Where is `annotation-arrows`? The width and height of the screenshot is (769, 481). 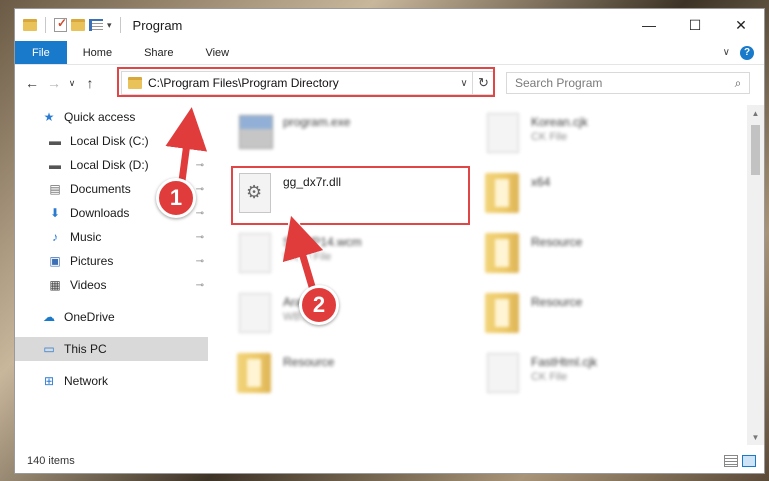
annotation-arrows is located at coordinates (244, 206).